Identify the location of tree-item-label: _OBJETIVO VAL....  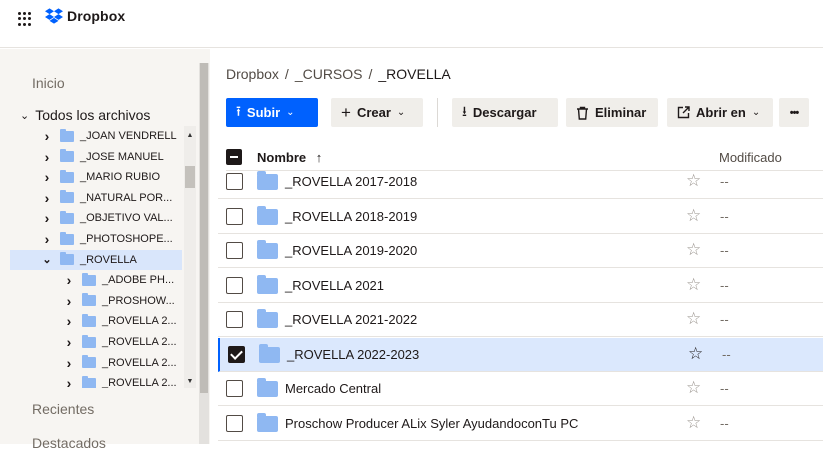
(126, 218).